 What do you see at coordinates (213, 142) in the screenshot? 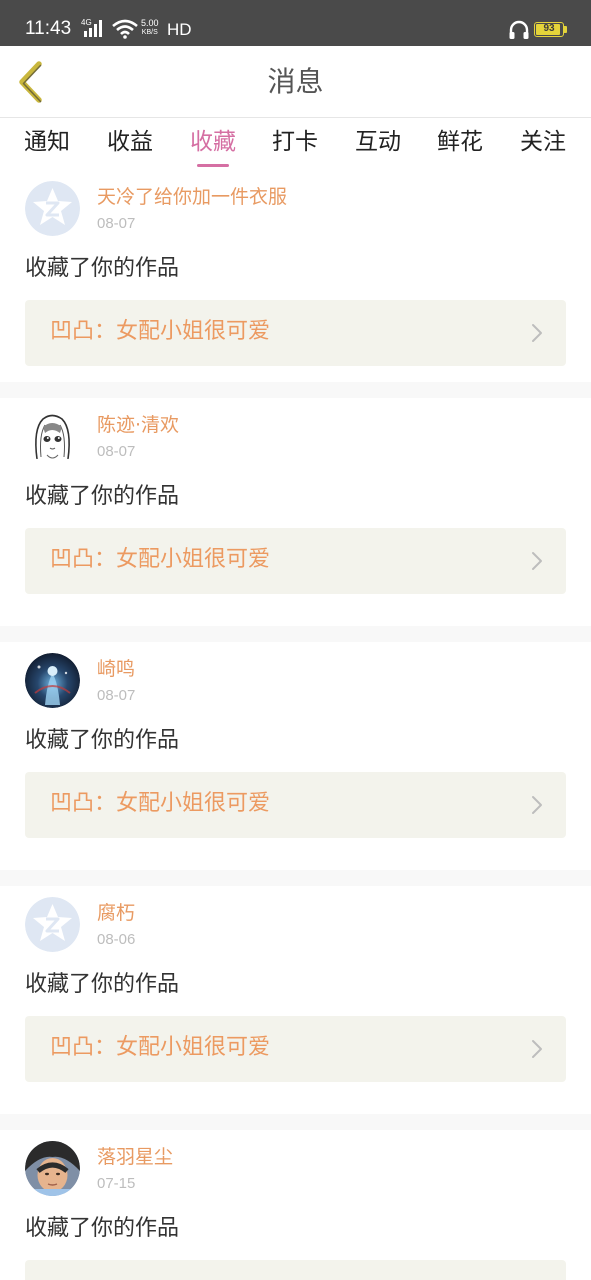
I see `tab-favorites: 收藏` at bounding box center [213, 142].